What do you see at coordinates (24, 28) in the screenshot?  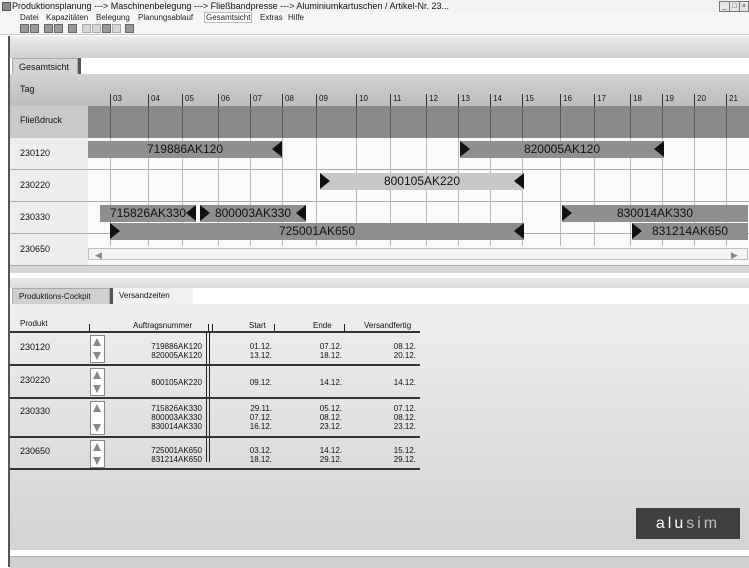 I see `new-icon` at bounding box center [24, 28].